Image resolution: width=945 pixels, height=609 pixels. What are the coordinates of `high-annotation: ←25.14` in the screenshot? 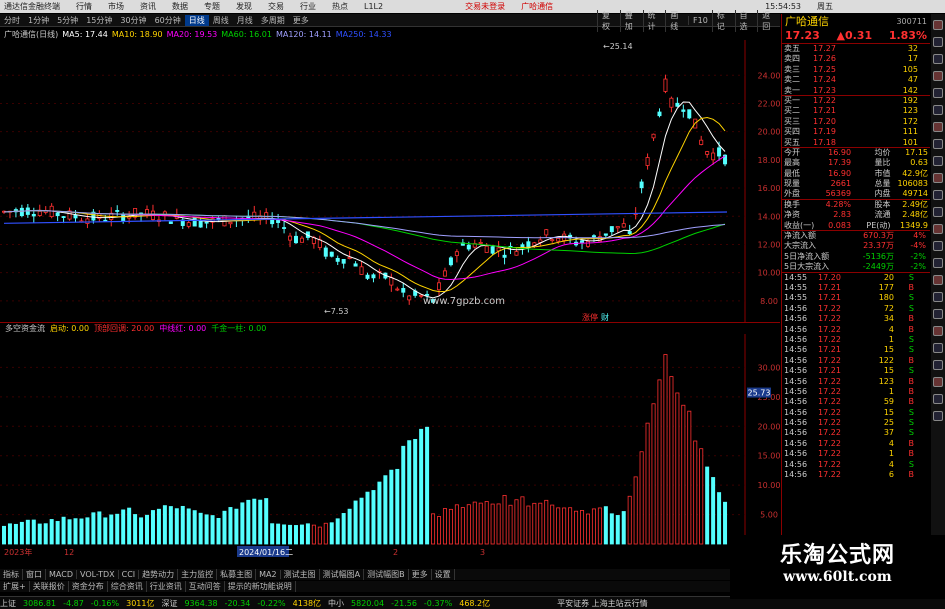 It's located at (618, 46).